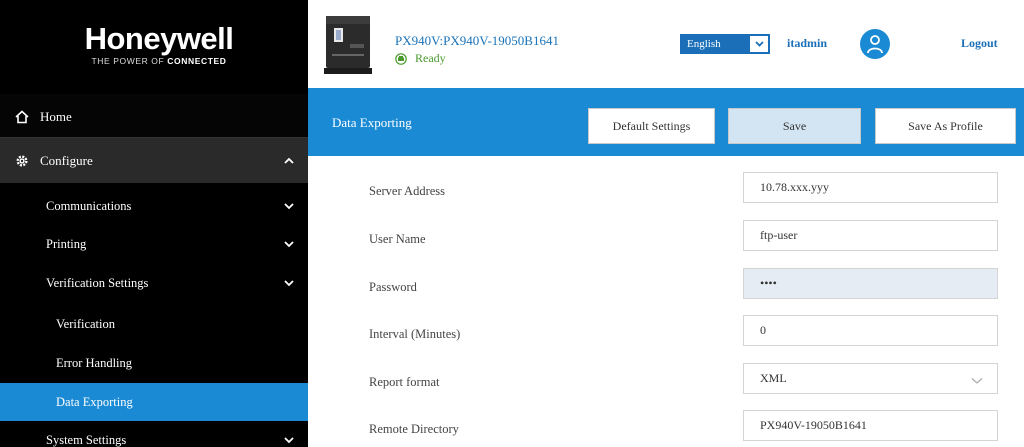 The image size is (1024, 447). What do you see at coordinates (154, 206) in the screenshot?
I see `sidebar-item-communications: Communications` at bounding box center [154, 206].